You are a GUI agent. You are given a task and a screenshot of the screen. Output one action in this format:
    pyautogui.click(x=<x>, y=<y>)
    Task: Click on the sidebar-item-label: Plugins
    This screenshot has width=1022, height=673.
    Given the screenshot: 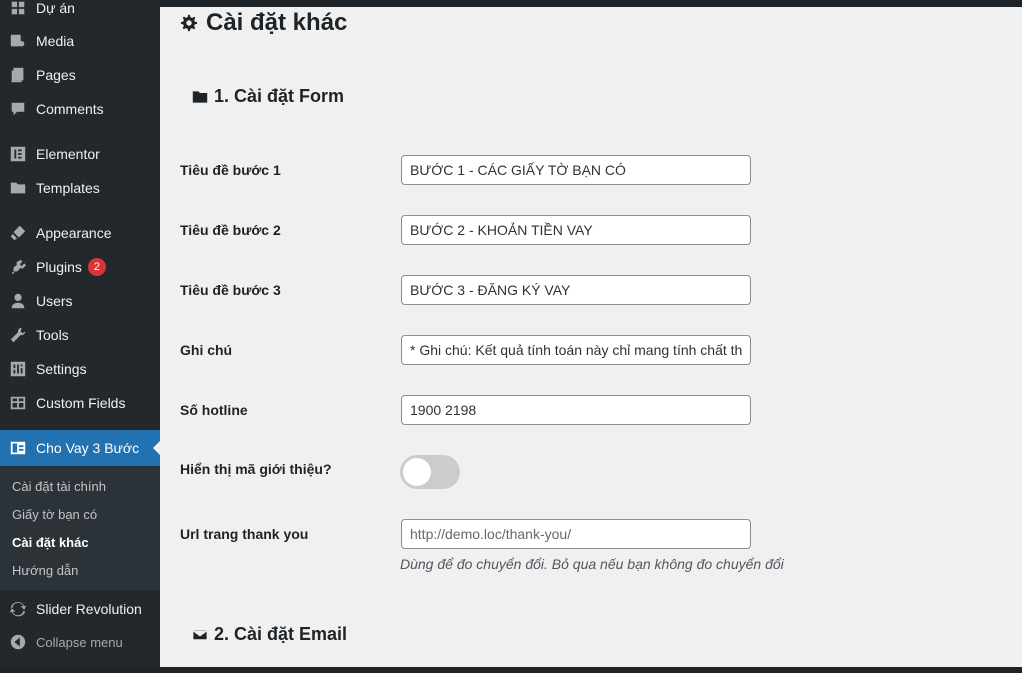 What is the action you would take?
    pyautogui.click(x=59, y=267)
    